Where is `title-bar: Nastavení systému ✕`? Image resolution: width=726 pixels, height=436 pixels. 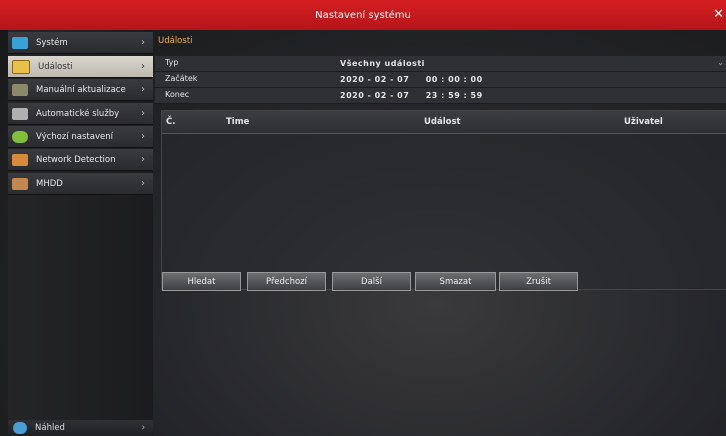 title-bar: Nastavení systému ✕ is located at coordinates (363, 15).